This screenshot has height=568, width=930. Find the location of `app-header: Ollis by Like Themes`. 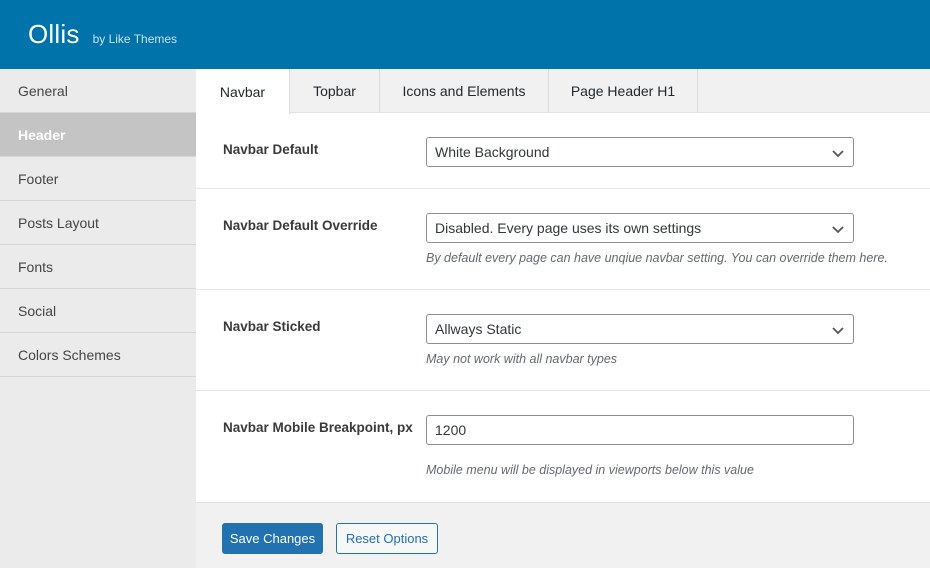

app-header: Ollis by Like Themes is located at coordinates (465, 34).